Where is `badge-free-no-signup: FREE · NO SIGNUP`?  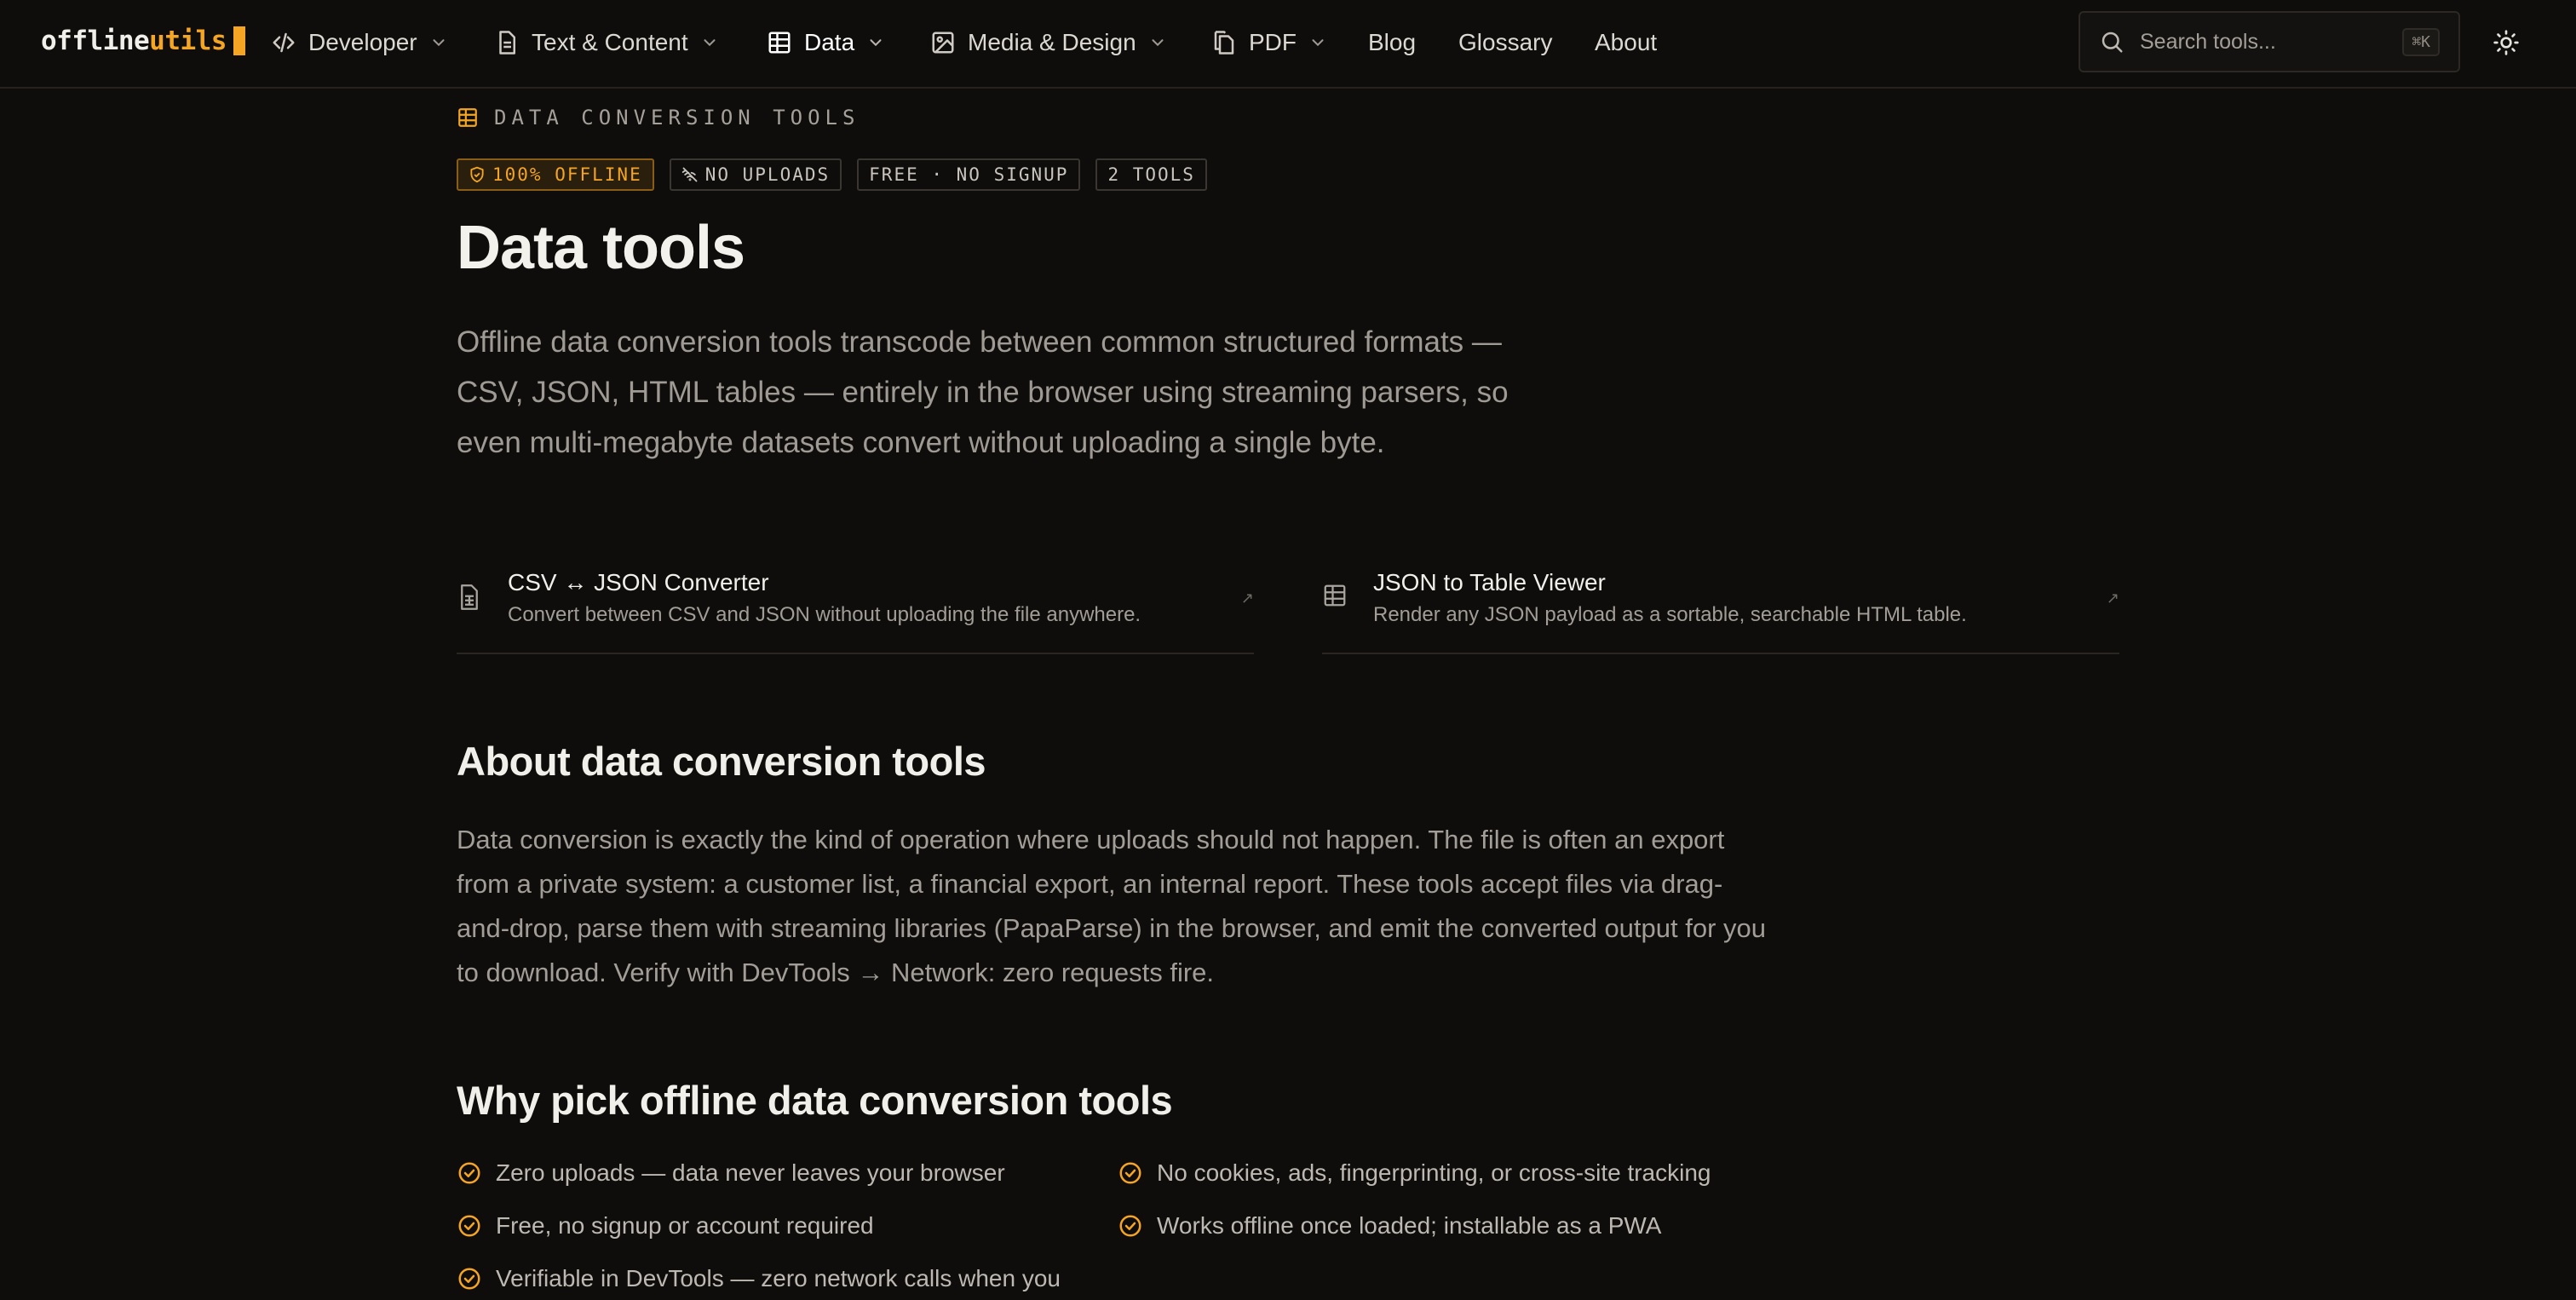 badge-free-no-signup: FREE · NO SIGNUP is located at coordinates (969, 174).